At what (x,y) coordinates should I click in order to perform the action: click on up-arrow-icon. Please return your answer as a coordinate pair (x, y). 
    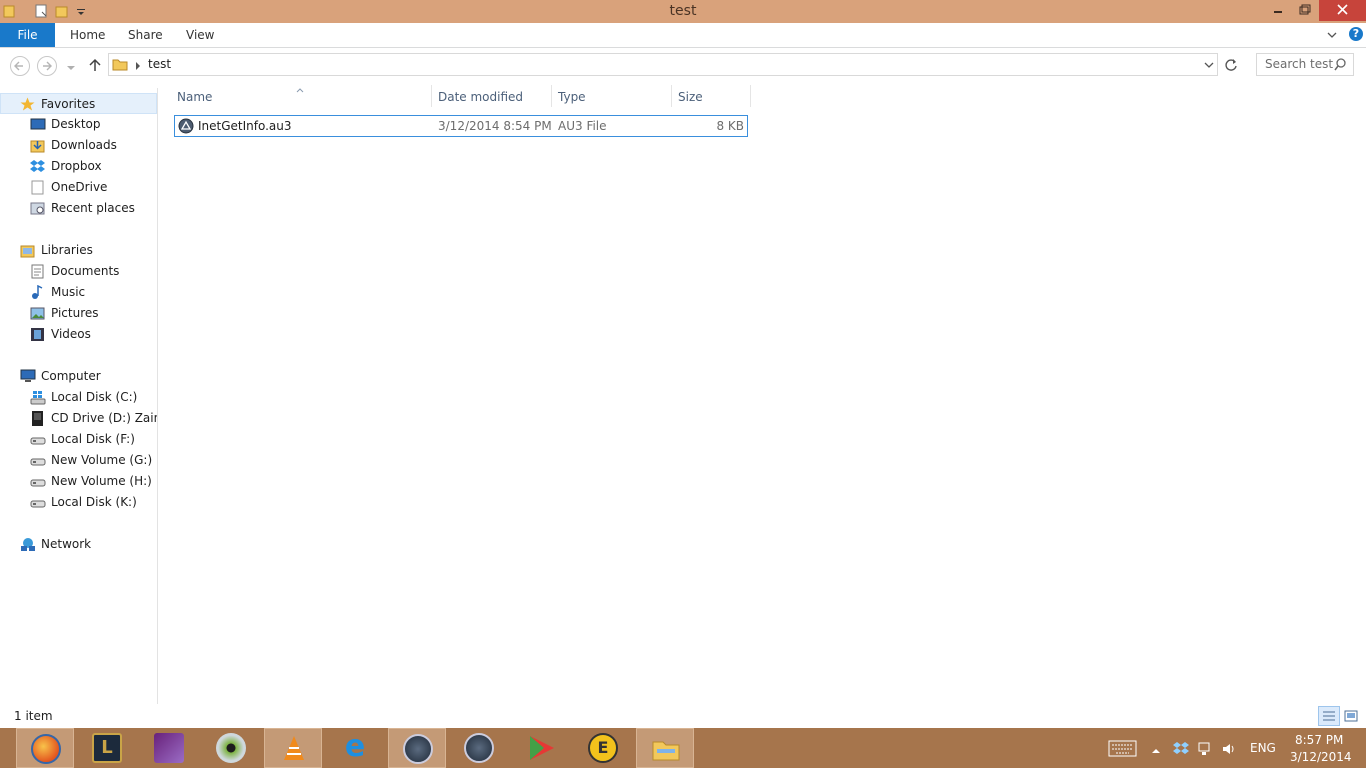
    Looking at the image, I should click on (95, 66).